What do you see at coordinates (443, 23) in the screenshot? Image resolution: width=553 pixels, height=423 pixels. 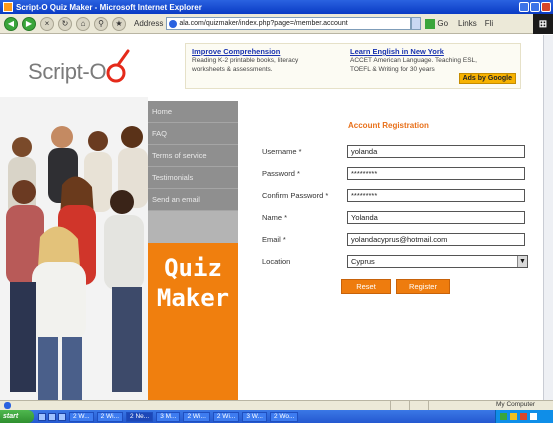 I see `go-label: Go` at bounding box center [443, 23].